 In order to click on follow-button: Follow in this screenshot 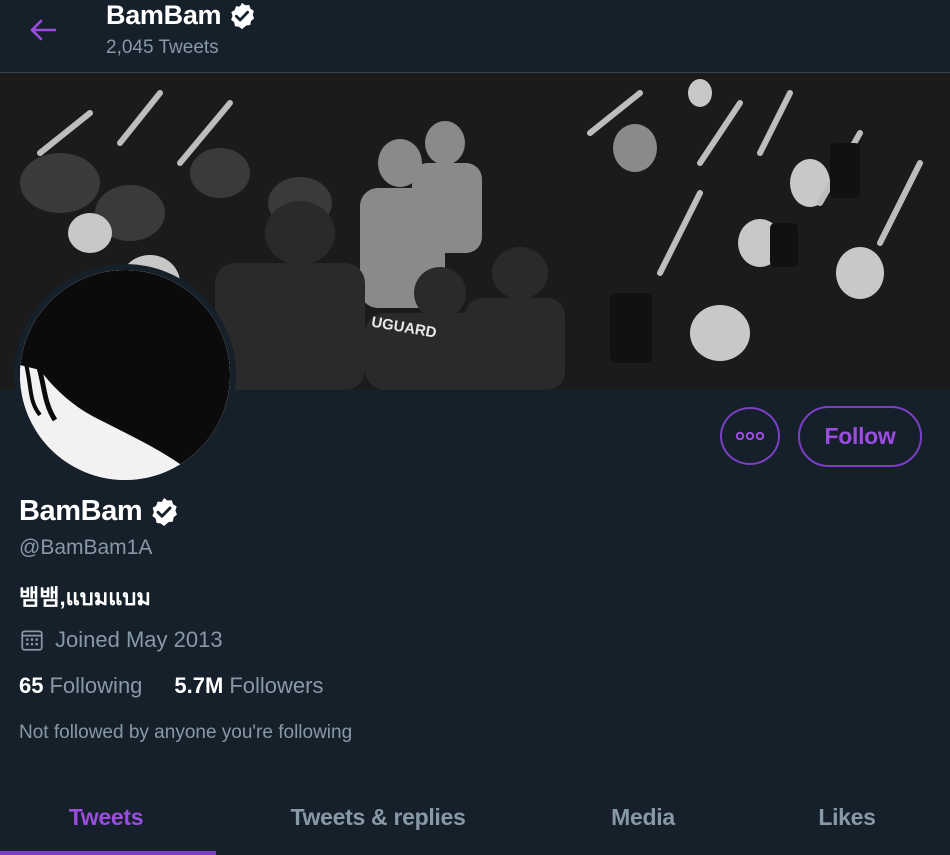, I will do `click(860, 436)`.